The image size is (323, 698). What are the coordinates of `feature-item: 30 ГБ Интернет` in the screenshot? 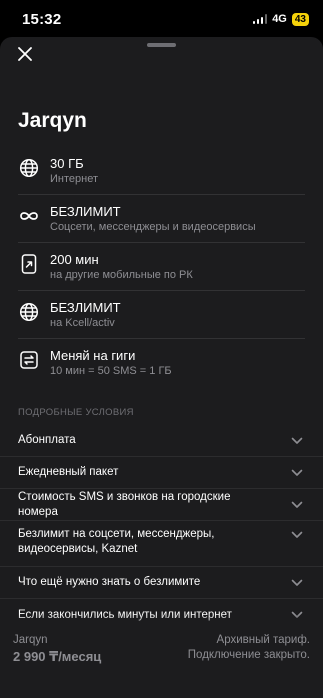 It's located at (161, 171).